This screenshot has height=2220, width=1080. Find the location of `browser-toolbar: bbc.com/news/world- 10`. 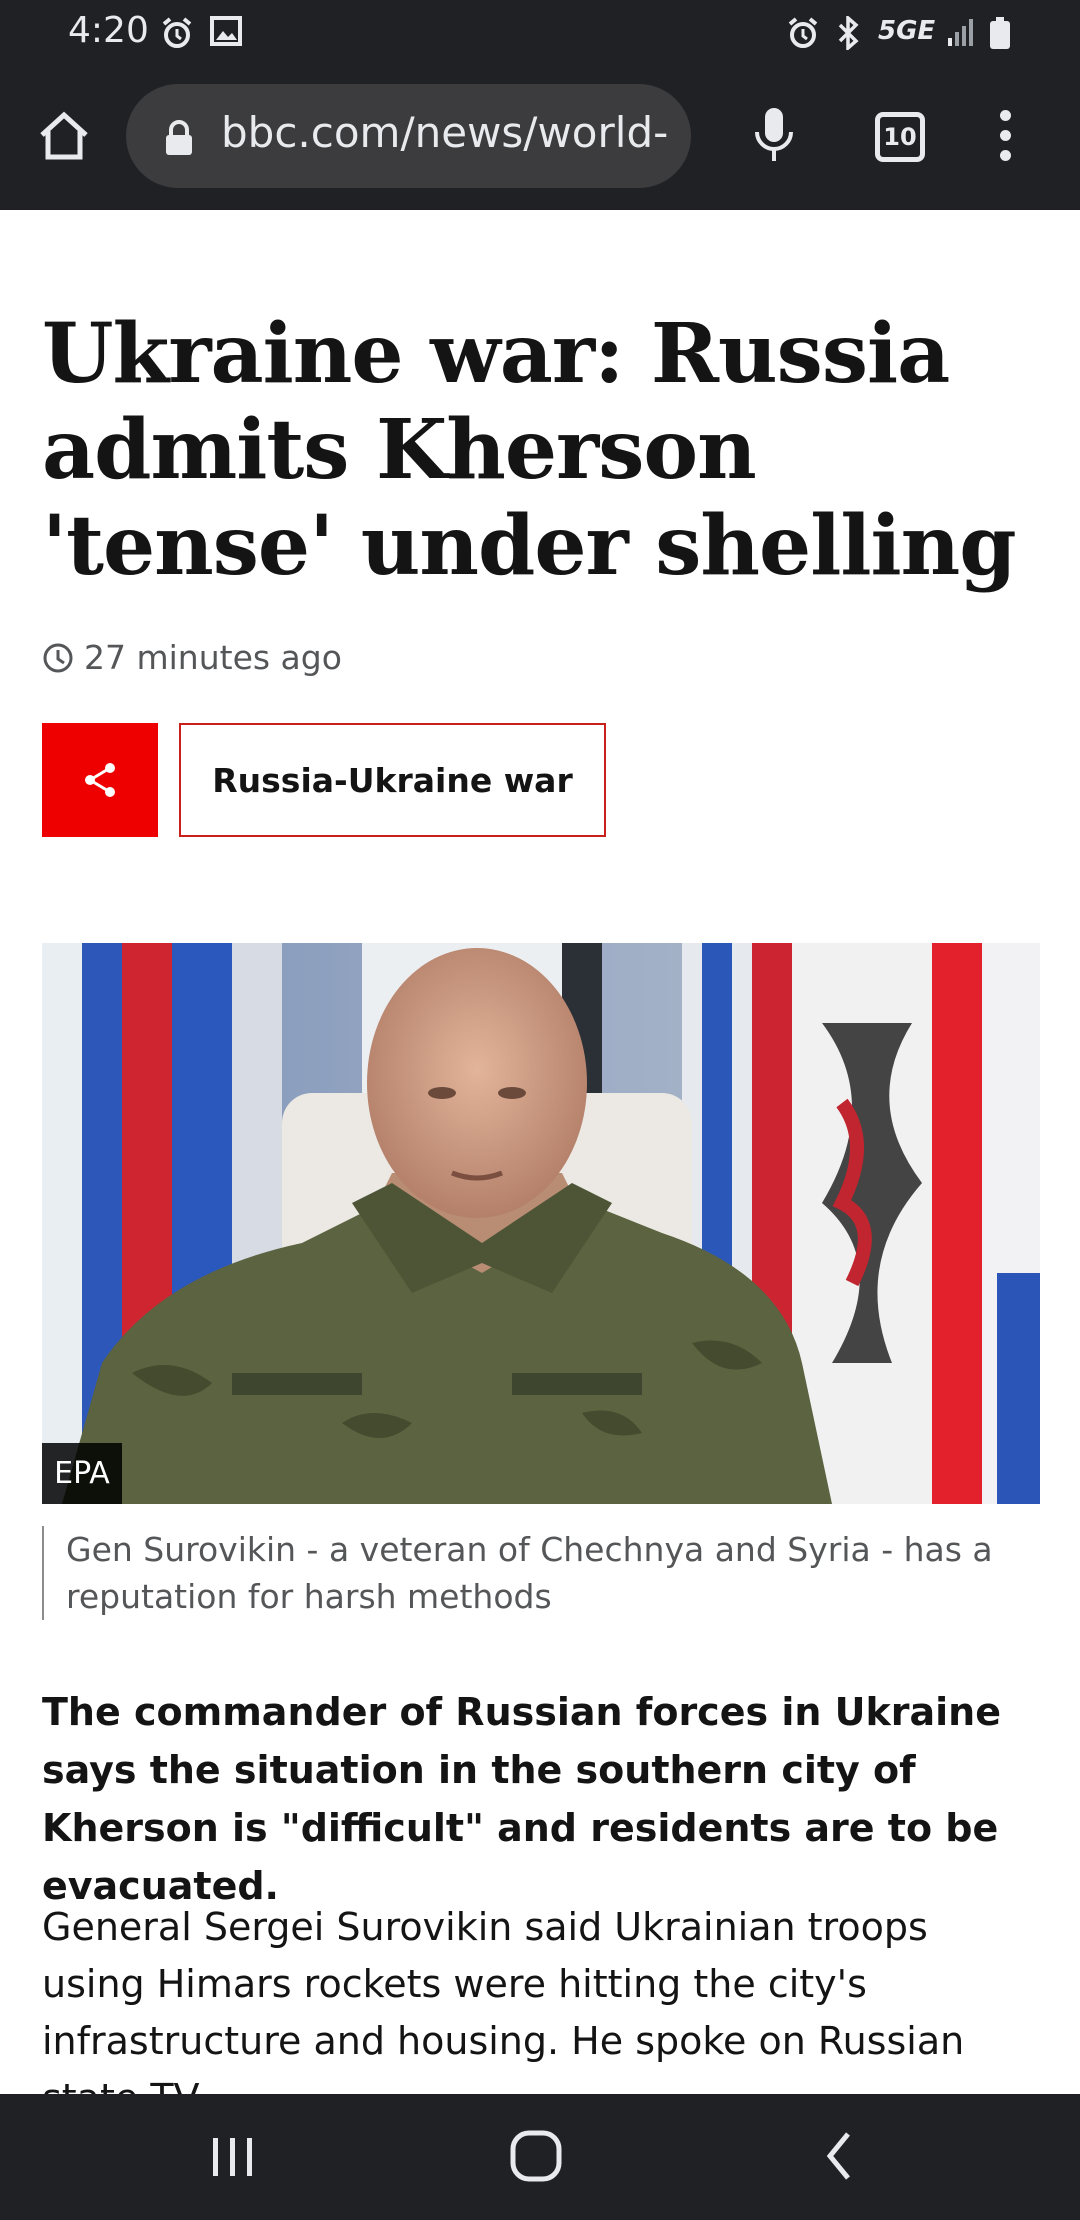

browser-toolbar: bbc.com/news/world- 10 is located at coordinates (540, 136).